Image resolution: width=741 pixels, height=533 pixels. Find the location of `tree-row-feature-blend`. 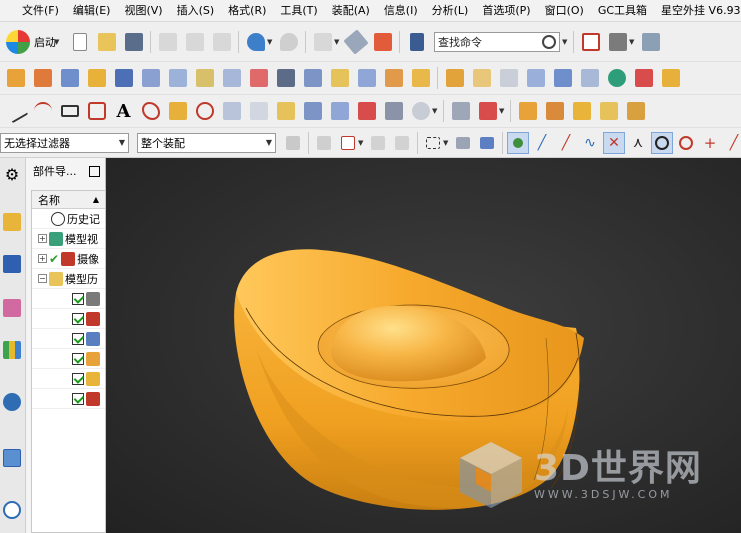

tree-row-feature-blend is located at coordinates (68, 379).